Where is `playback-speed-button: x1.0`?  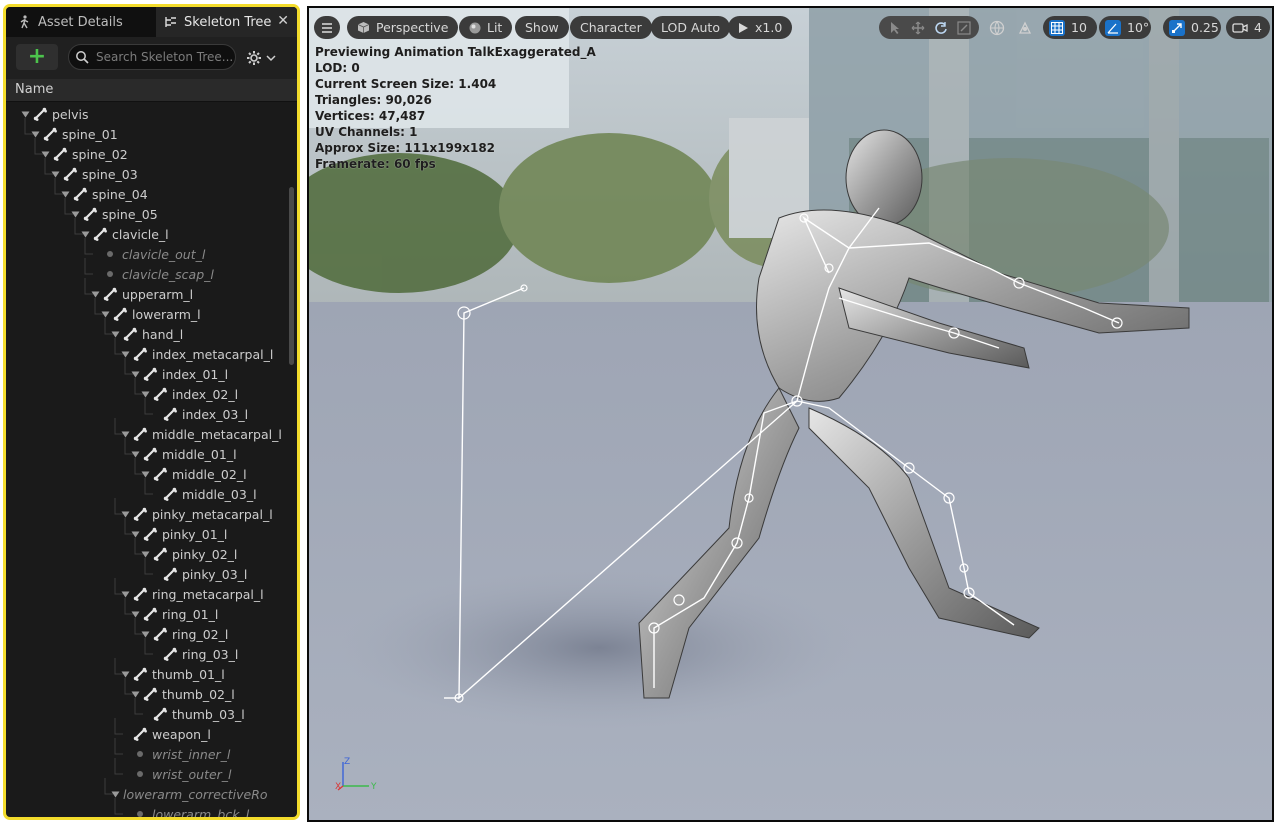
playback-speed-button: x1.0 is located at coordinates (760, 27).